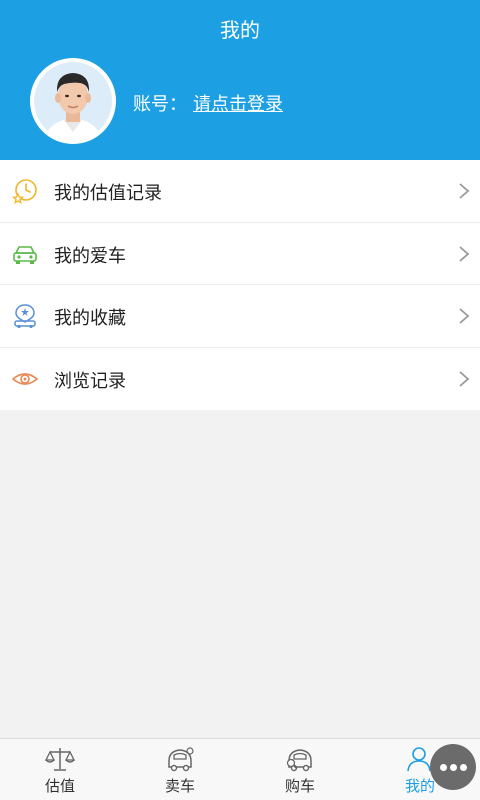 The width and height of the screenshot is (480, 800). What do you see at coordinates (180, 759) in the screenshot?
I see `car-sell-icon` at bounding box center [180, 759].